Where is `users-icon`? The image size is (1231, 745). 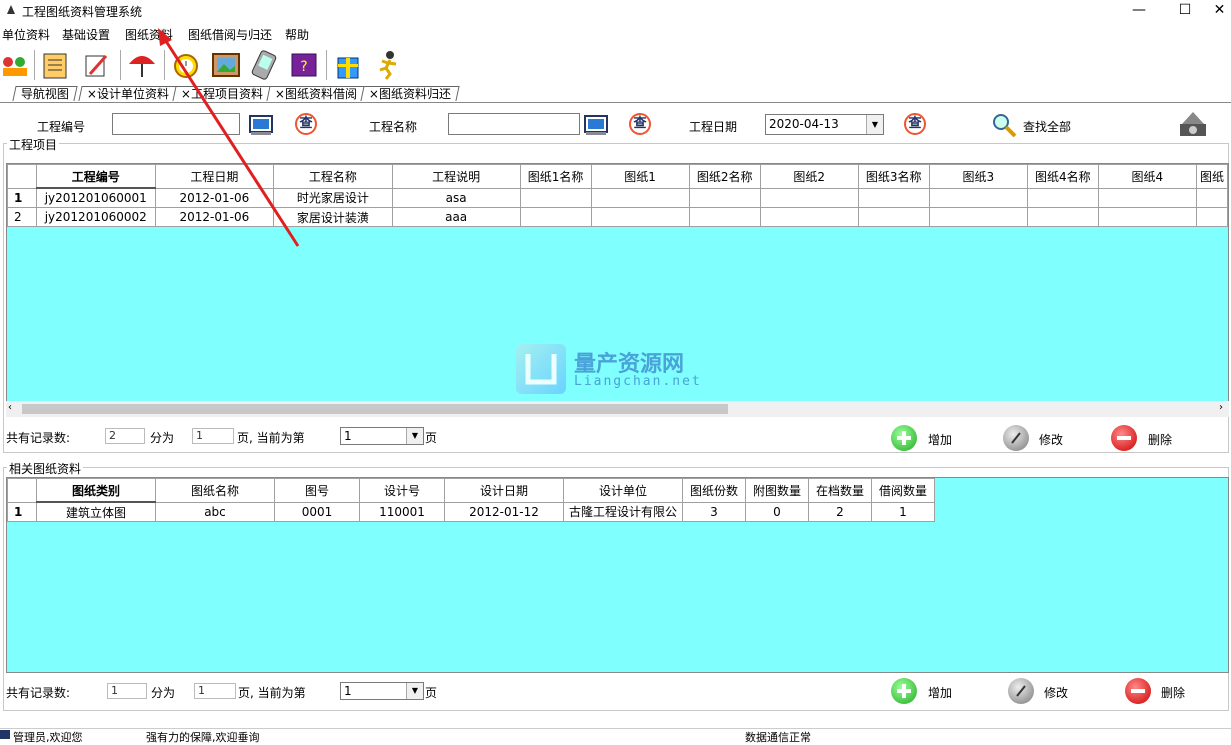
users-icon is located at coordinates (16, 65).